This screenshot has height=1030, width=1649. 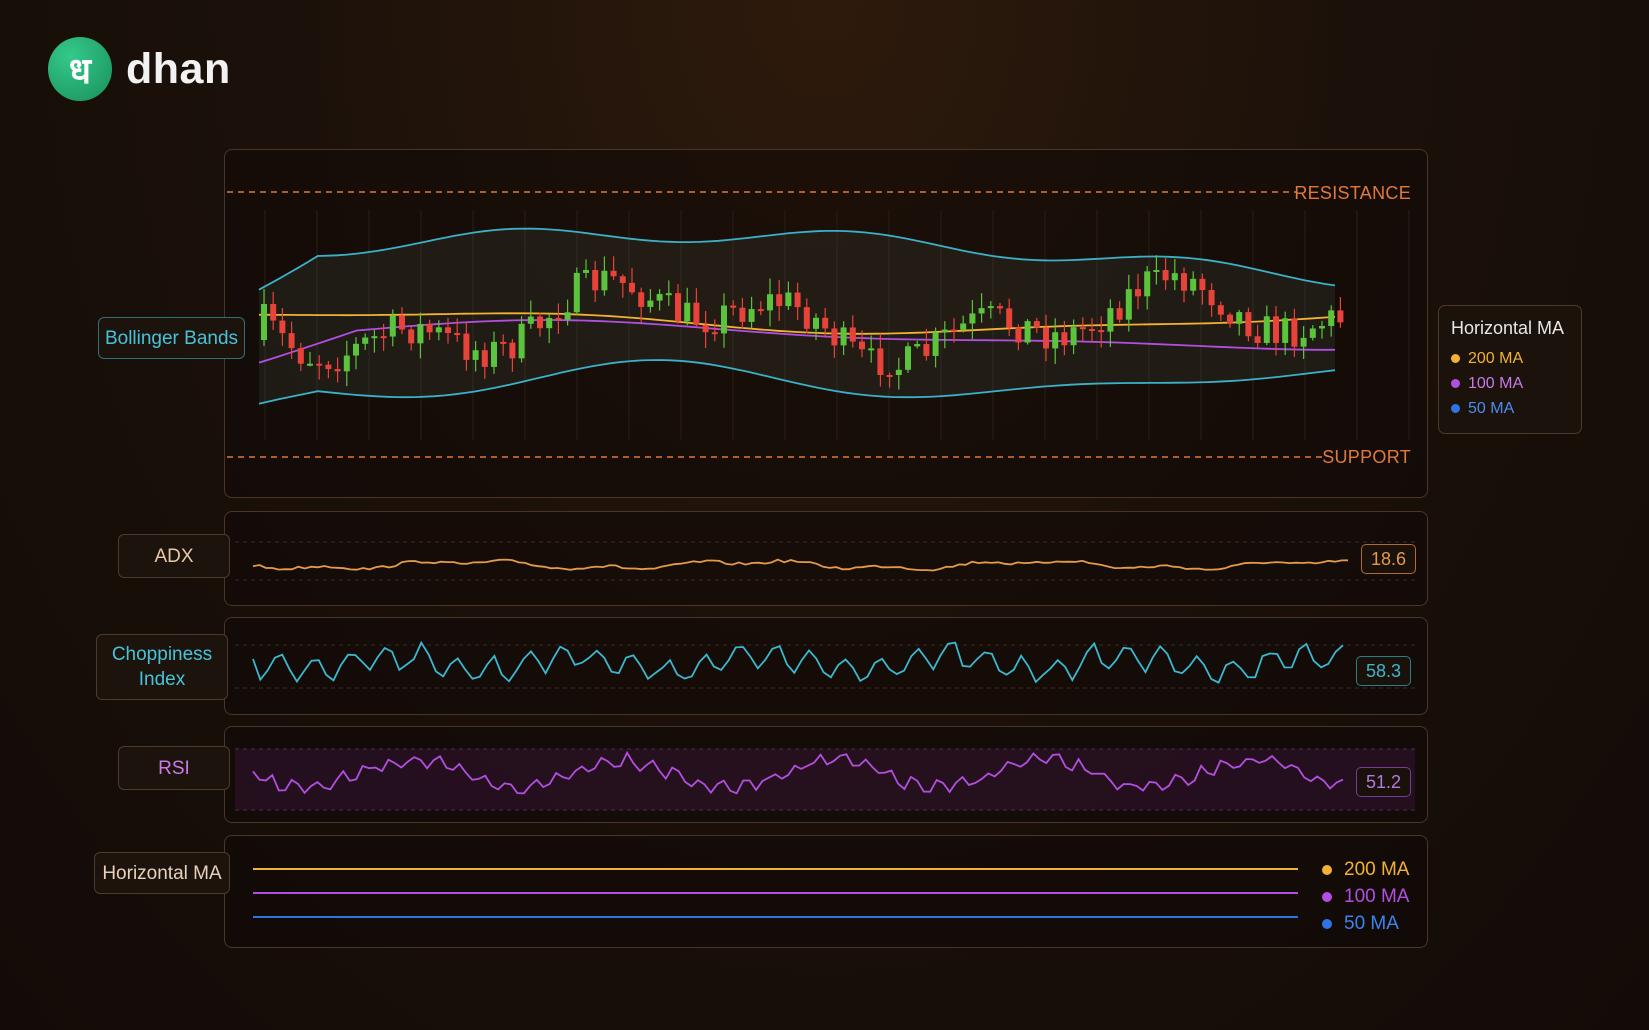 I want to click on horizontal-ma-panel, so click(x=826, y=891).